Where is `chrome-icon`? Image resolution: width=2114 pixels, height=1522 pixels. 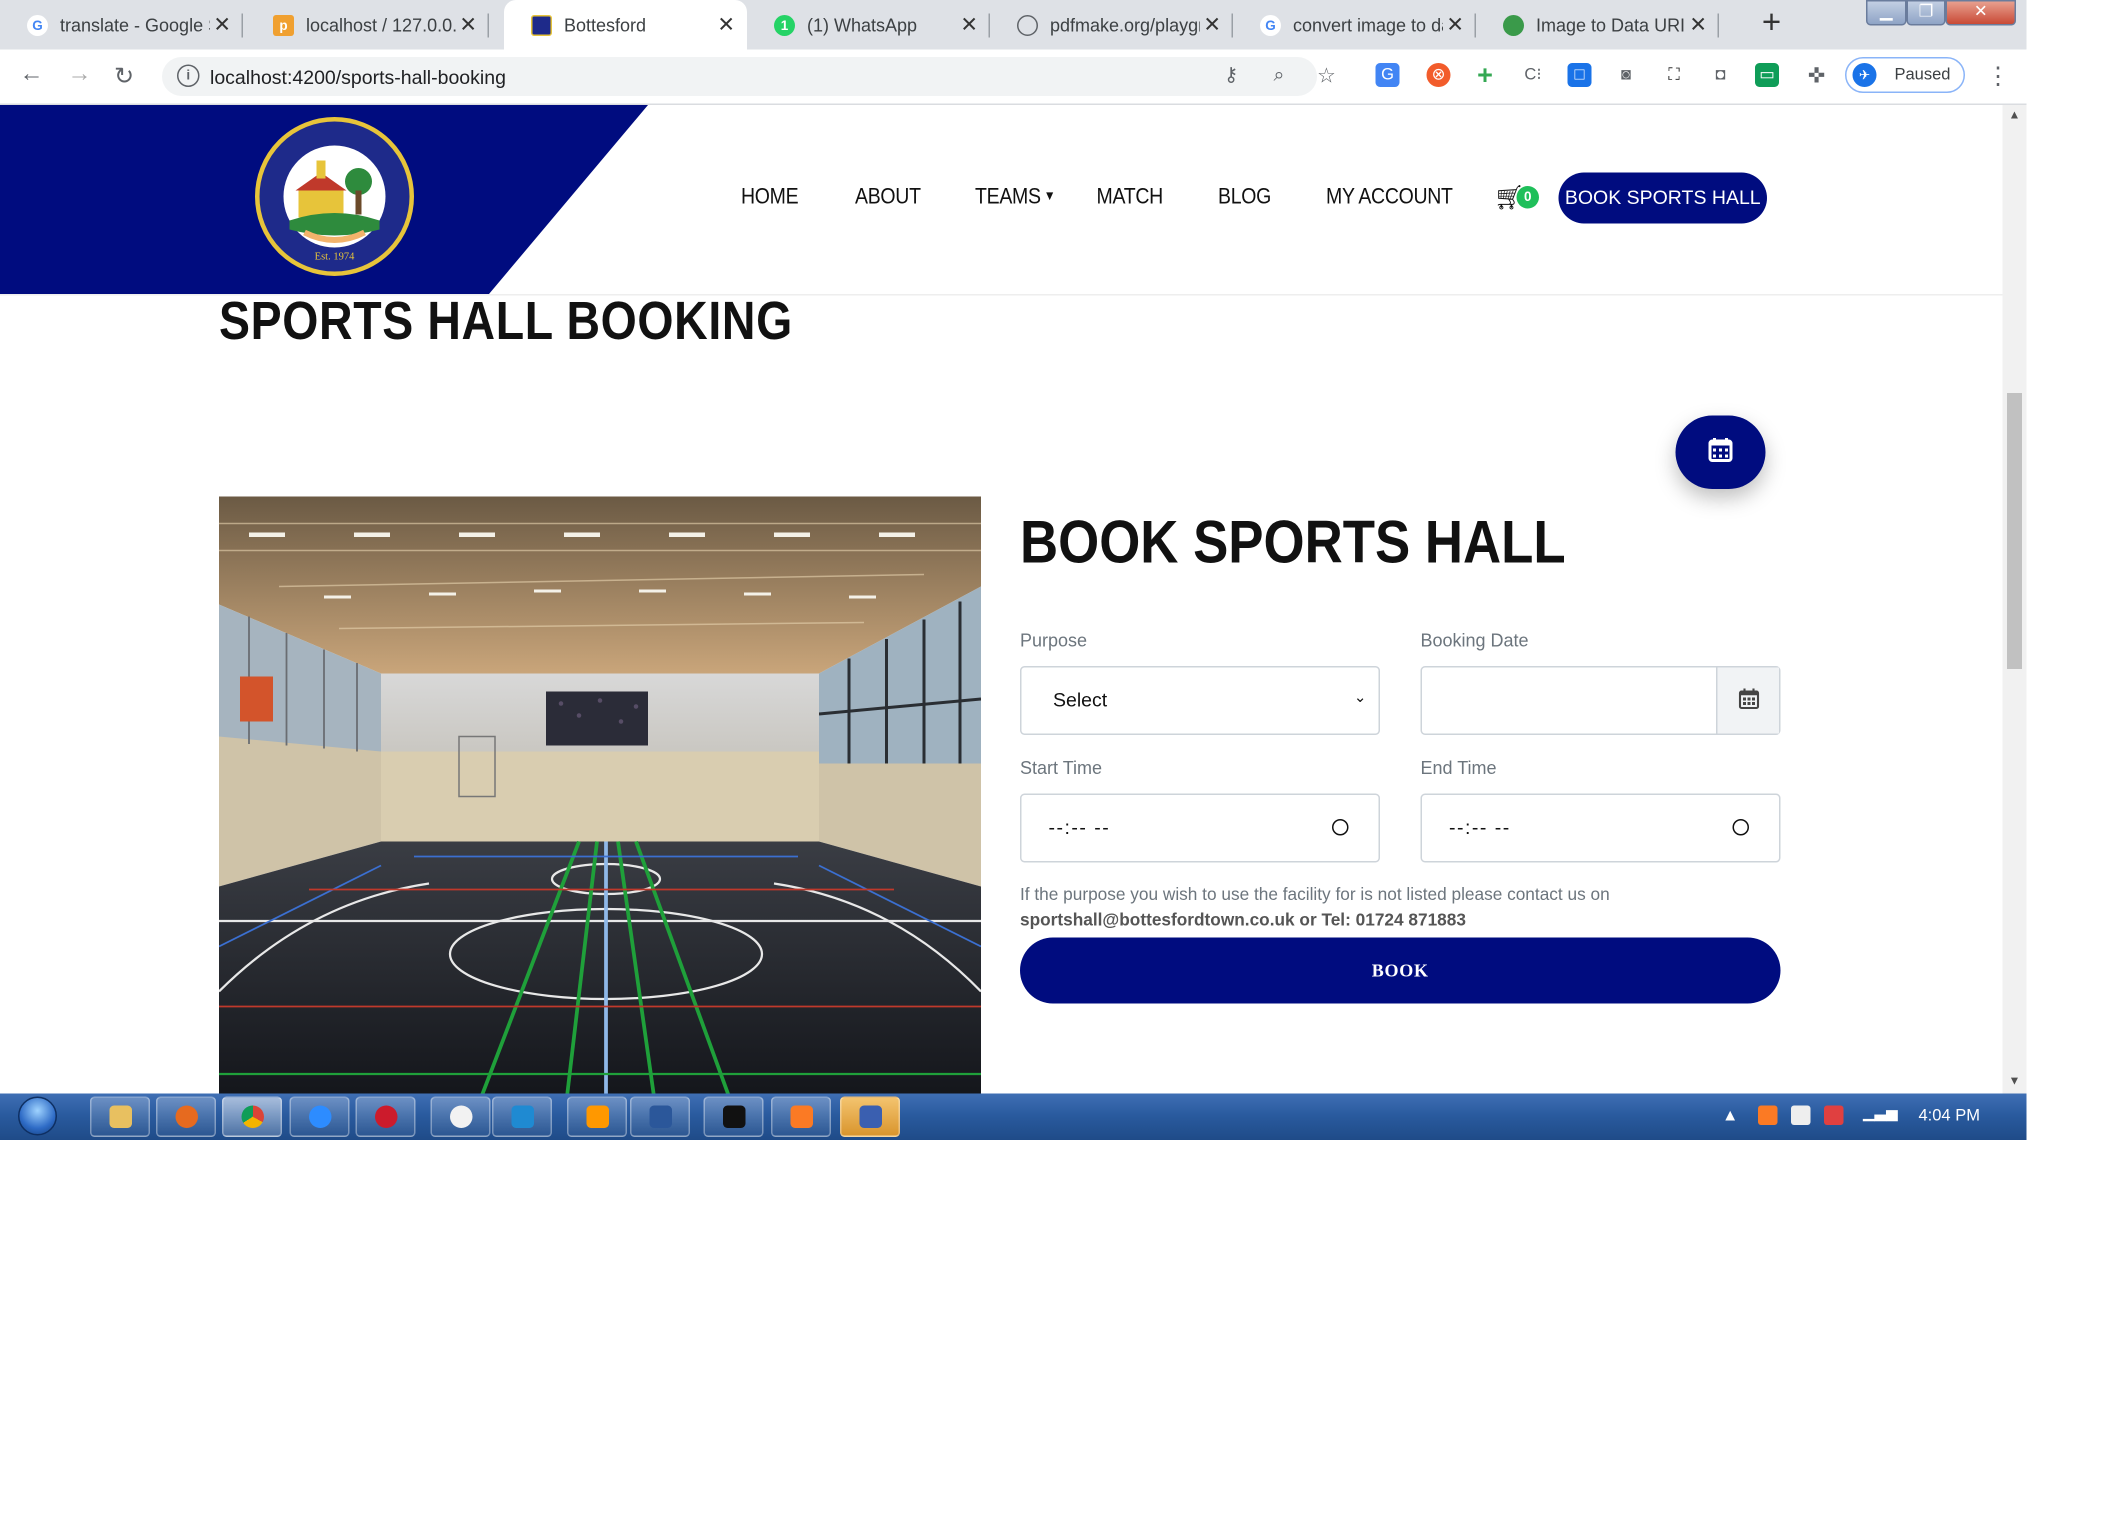
chrome-icon is located at coordinates (252, 1116).